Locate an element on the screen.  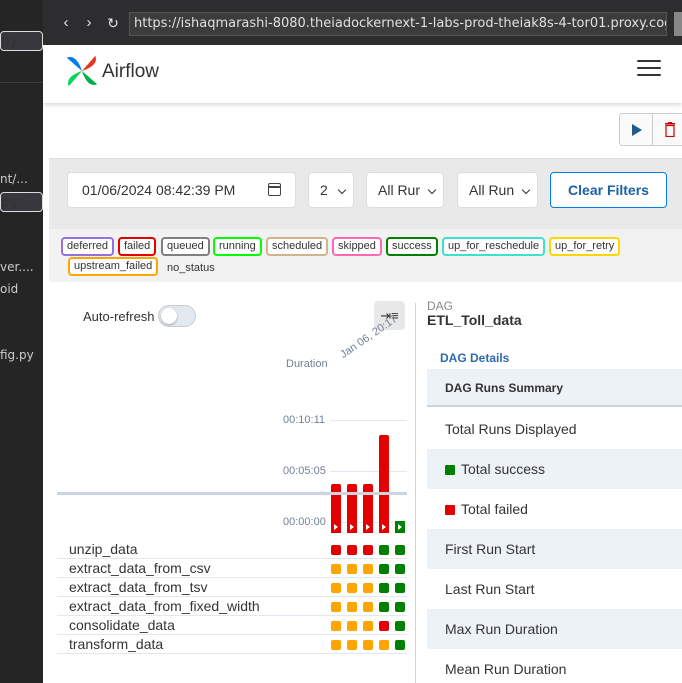
state-badge-scheduled: scheduled is located at coordinates (297, 246).